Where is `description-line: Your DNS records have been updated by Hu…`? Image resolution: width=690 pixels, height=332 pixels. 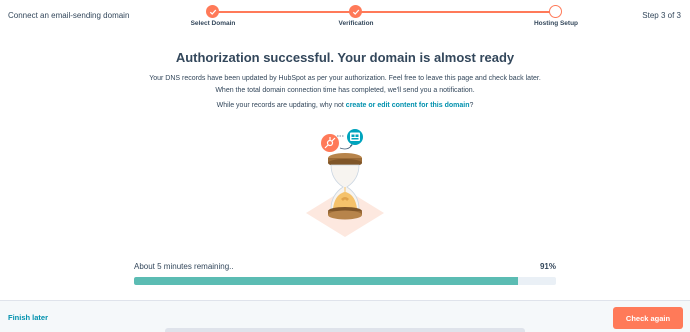
description-line: Your DNS records have been updated by Hu… is located at coordinates (345, 78).